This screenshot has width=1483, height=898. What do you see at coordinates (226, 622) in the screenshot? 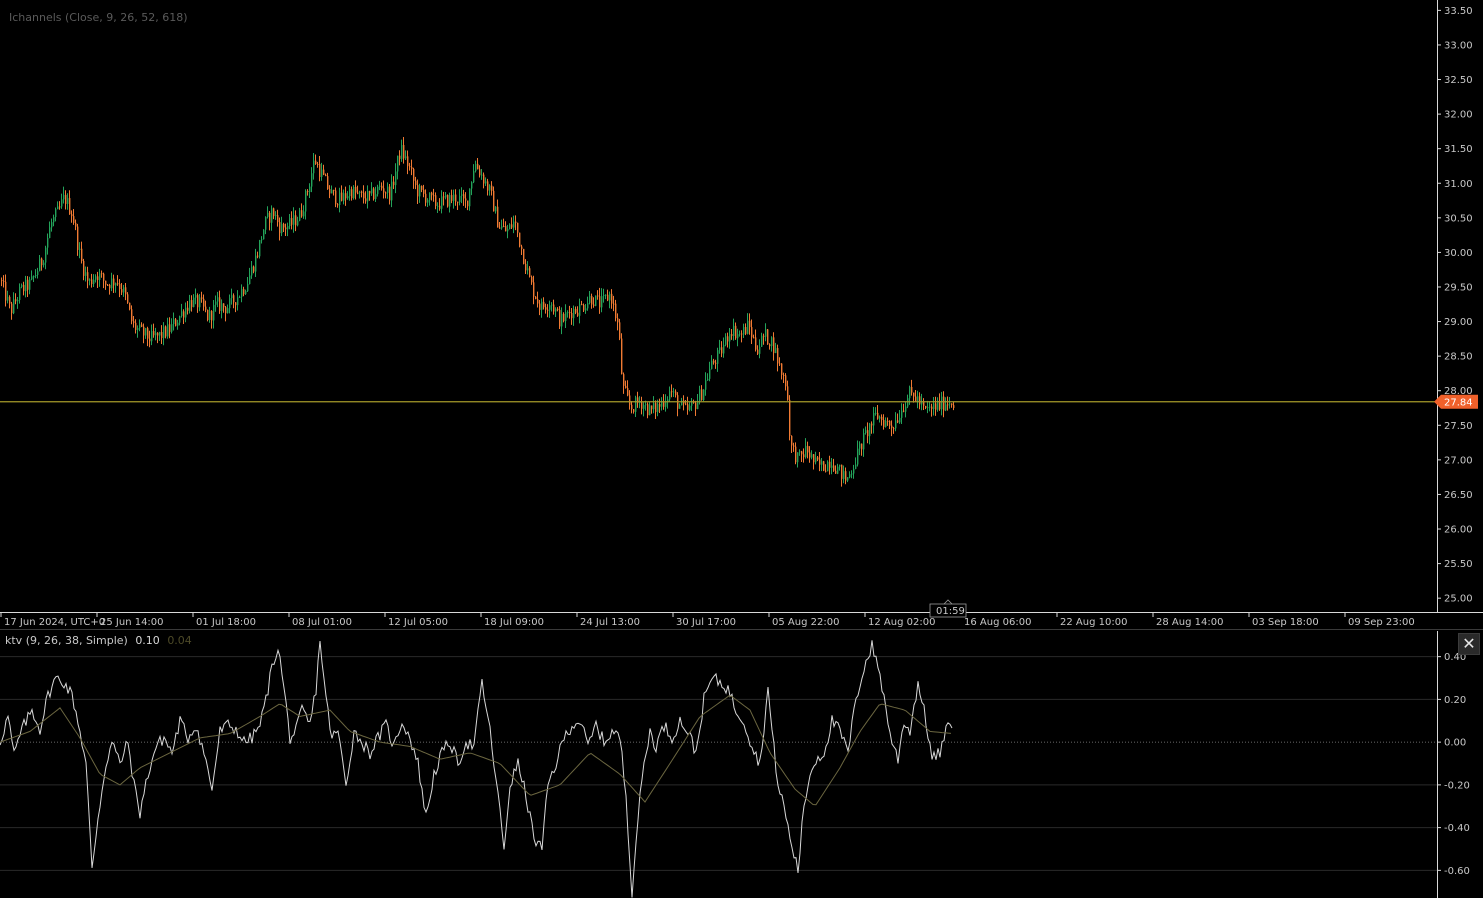
I see `time-tick-label: 01 Jul 18:00` at bounding box center [226, 622].